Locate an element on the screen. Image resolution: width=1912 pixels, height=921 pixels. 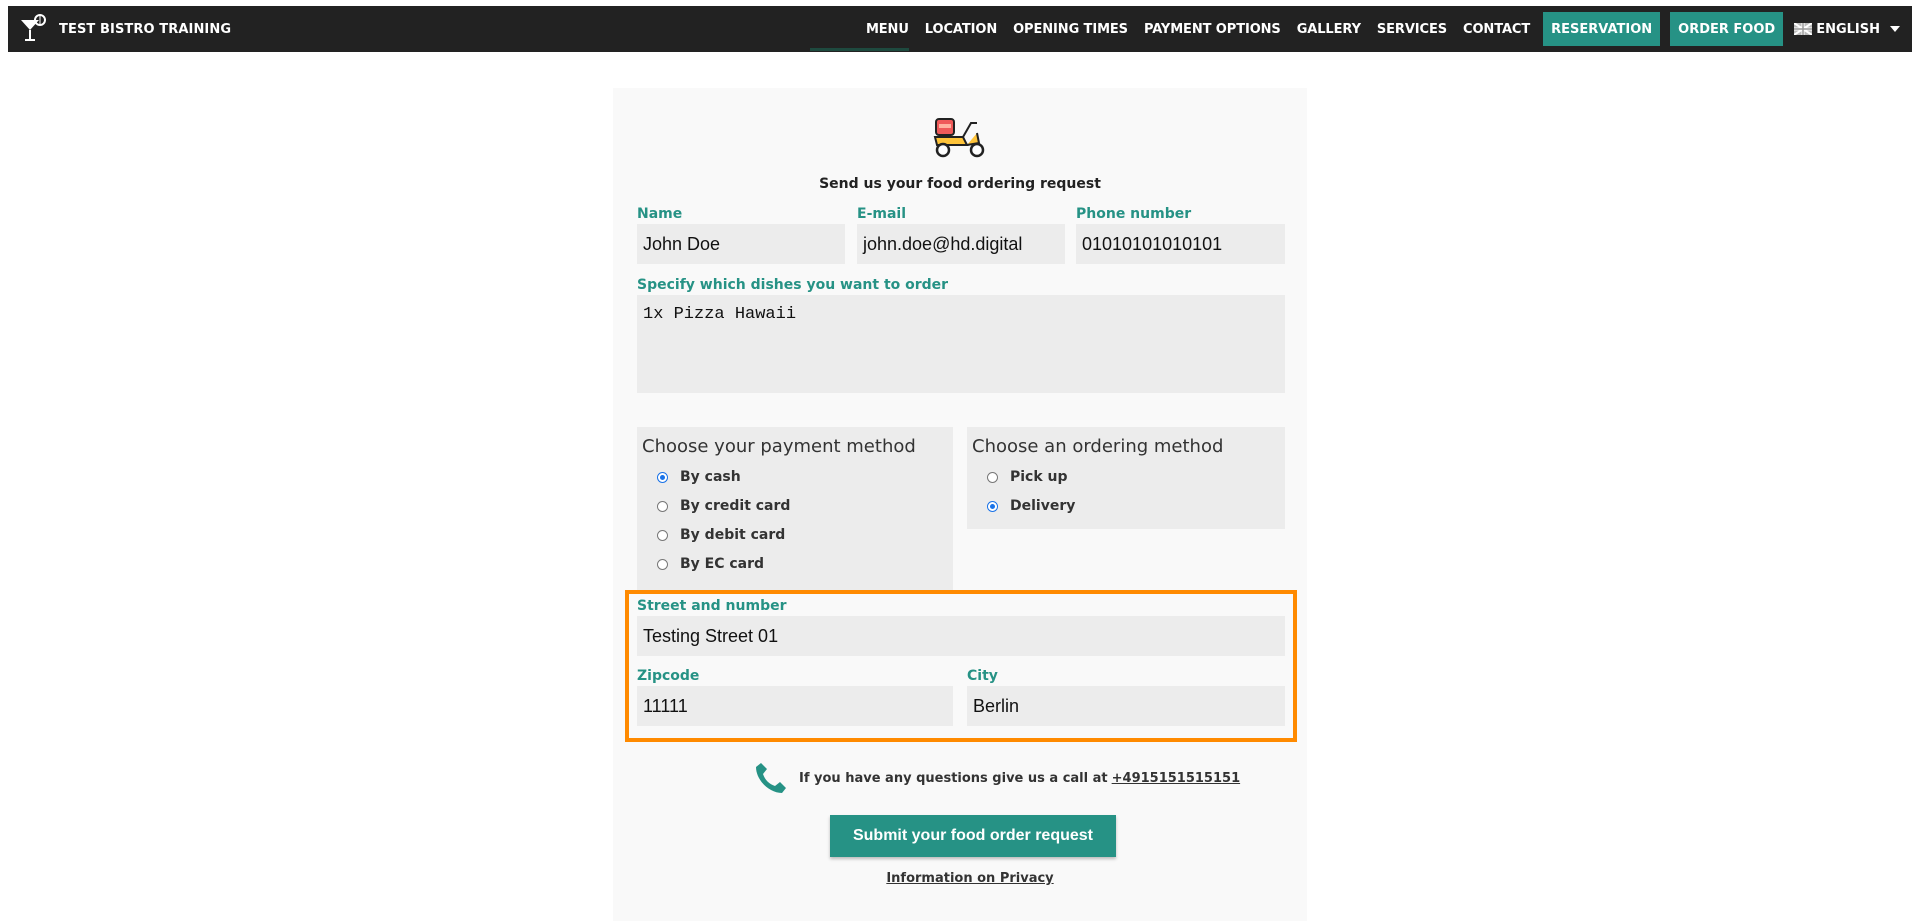
payment-option-label: By debit card is located at coordinates (733, 535).